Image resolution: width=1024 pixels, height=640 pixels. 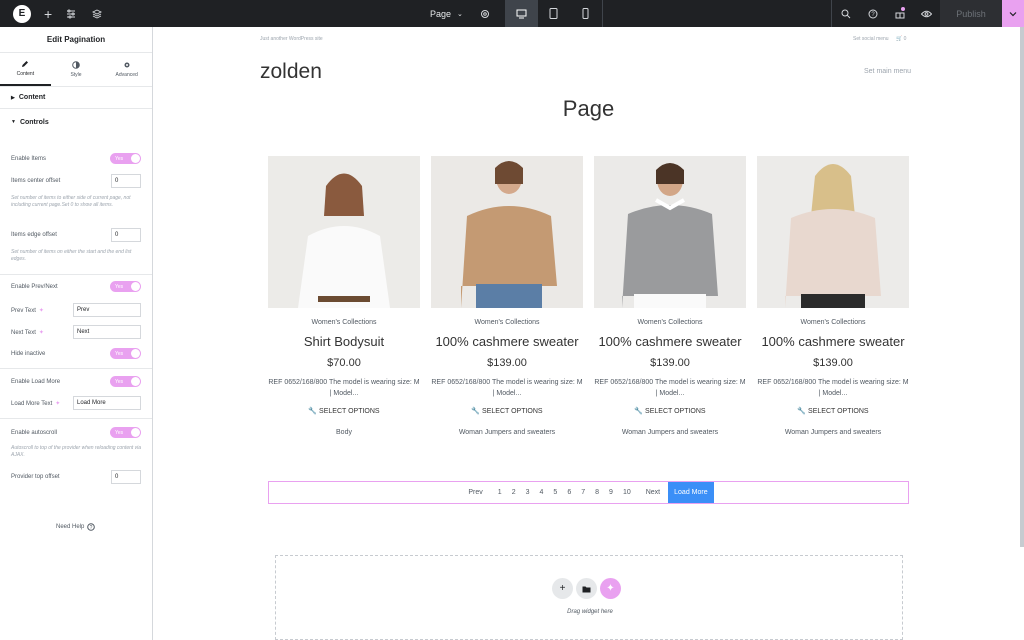 What do you see at coordinates (125, 158) in the screenshot?
I see `enable-items-toggle: Yes` at bounding box center [125, 158].